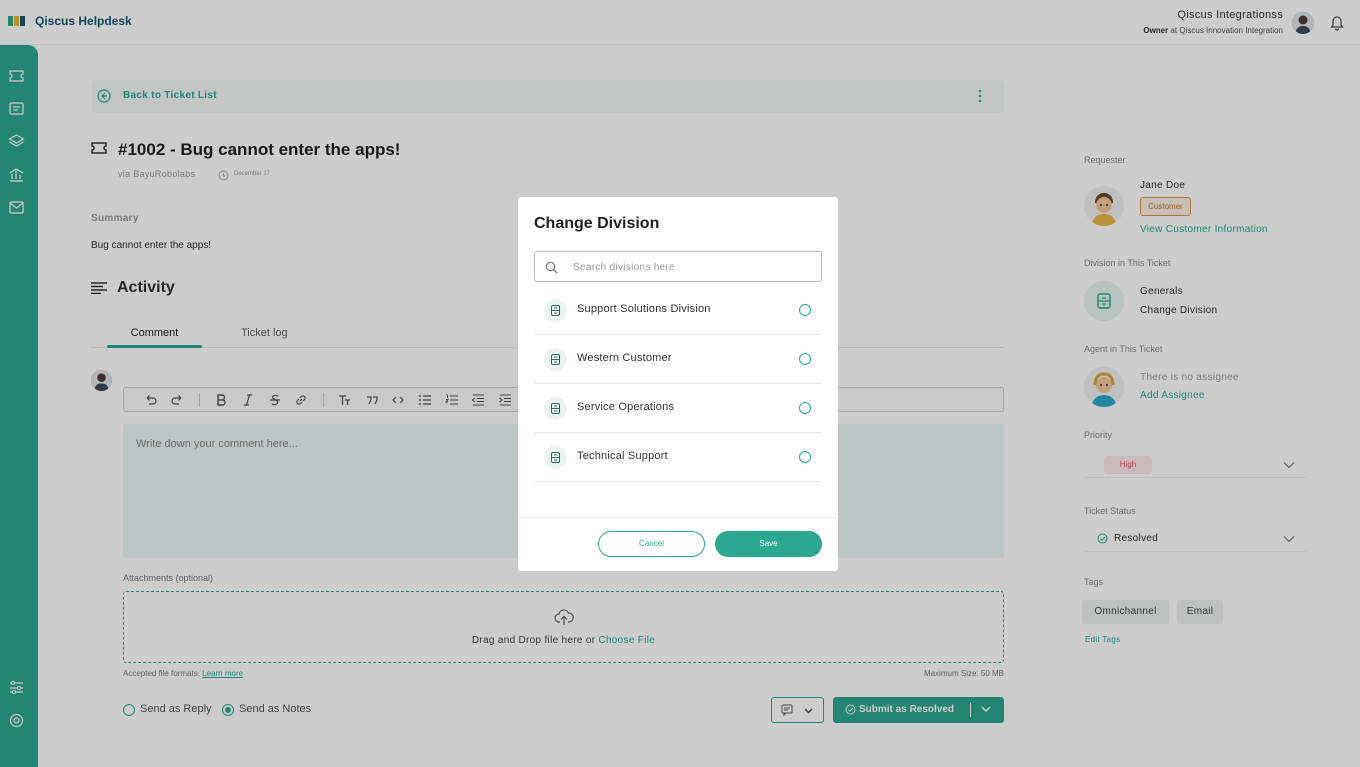  What do you see at coordinates (622, 456) in the screenshot?
I see `division-option-label: Technical Support` at bounding box center [622, 456].